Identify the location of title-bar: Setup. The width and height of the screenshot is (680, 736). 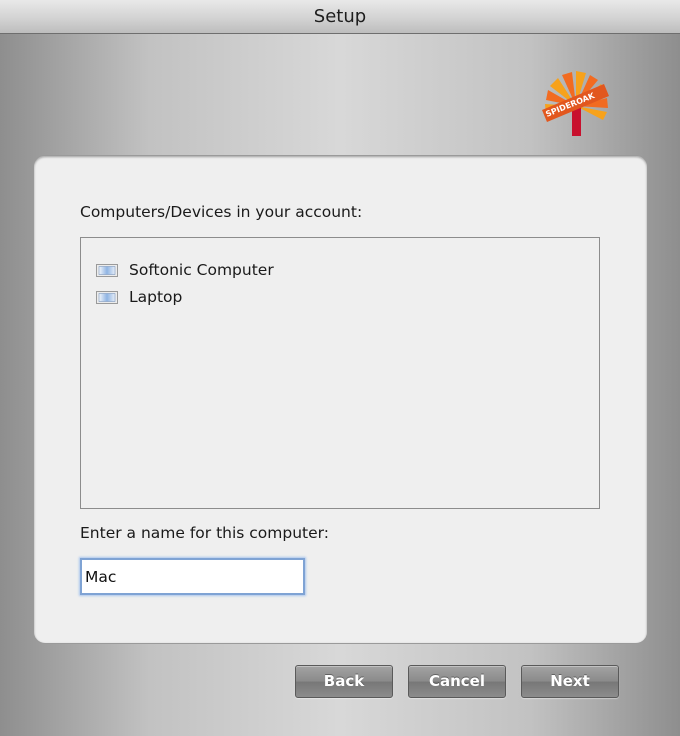
(340, 17).